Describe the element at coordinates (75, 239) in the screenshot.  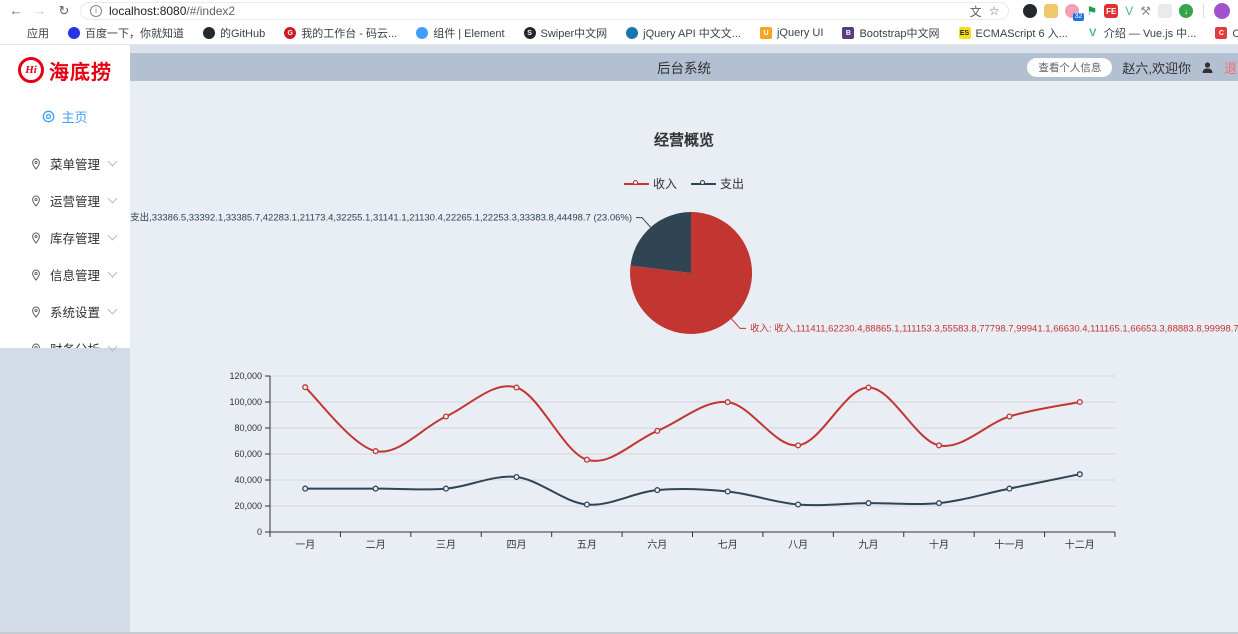
I see `sidebar-item-label: 库存管理` at that location.